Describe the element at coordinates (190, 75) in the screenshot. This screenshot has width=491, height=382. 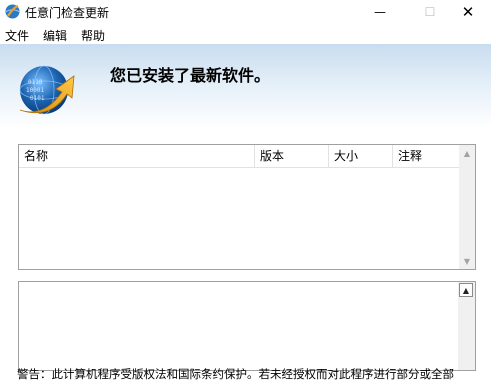
I see `status-message: 您已安装了最新软件。` at that location.